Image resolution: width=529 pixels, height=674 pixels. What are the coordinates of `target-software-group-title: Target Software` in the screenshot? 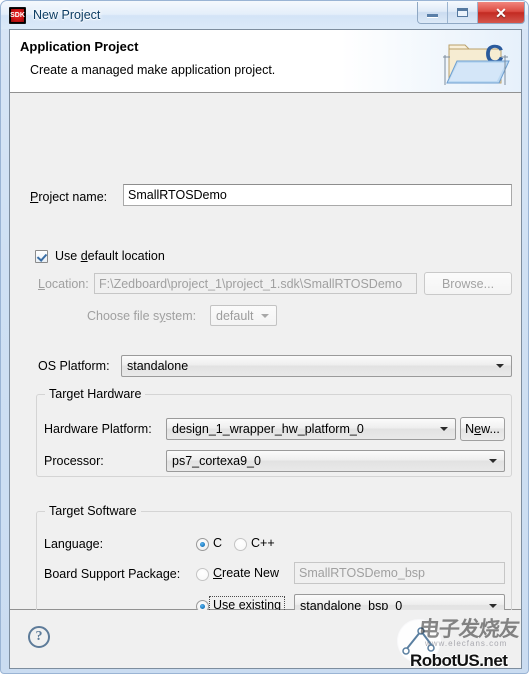 It's located at (93, 511).